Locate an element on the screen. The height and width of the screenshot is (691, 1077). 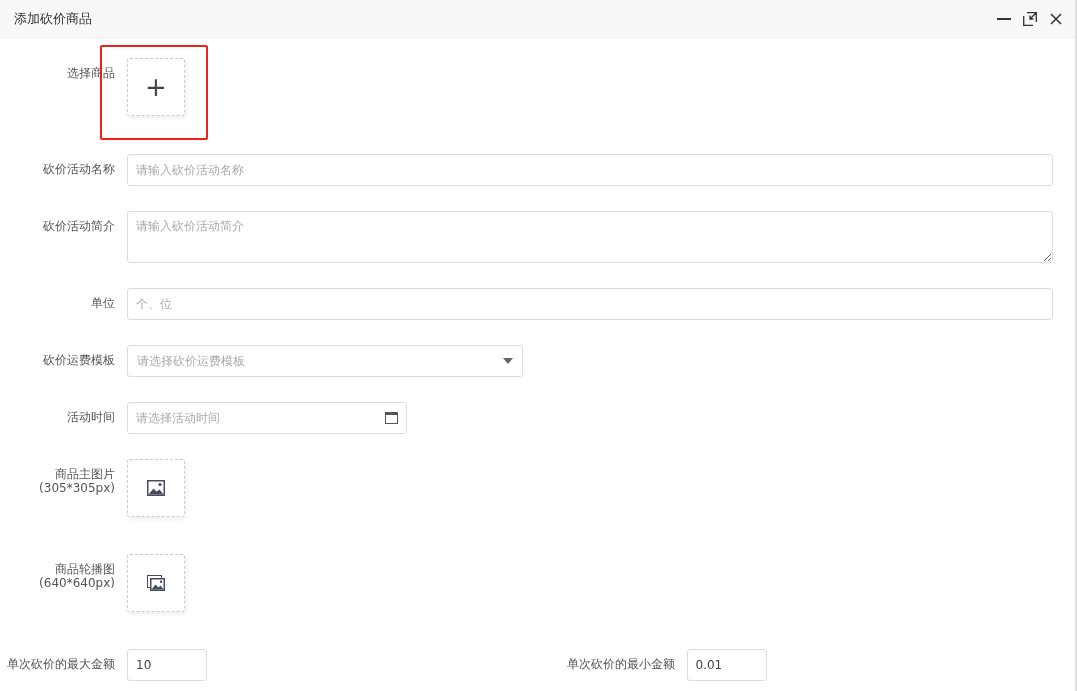
field-label: 单次砍价的最大金额 is located at coordinates (61, 664).